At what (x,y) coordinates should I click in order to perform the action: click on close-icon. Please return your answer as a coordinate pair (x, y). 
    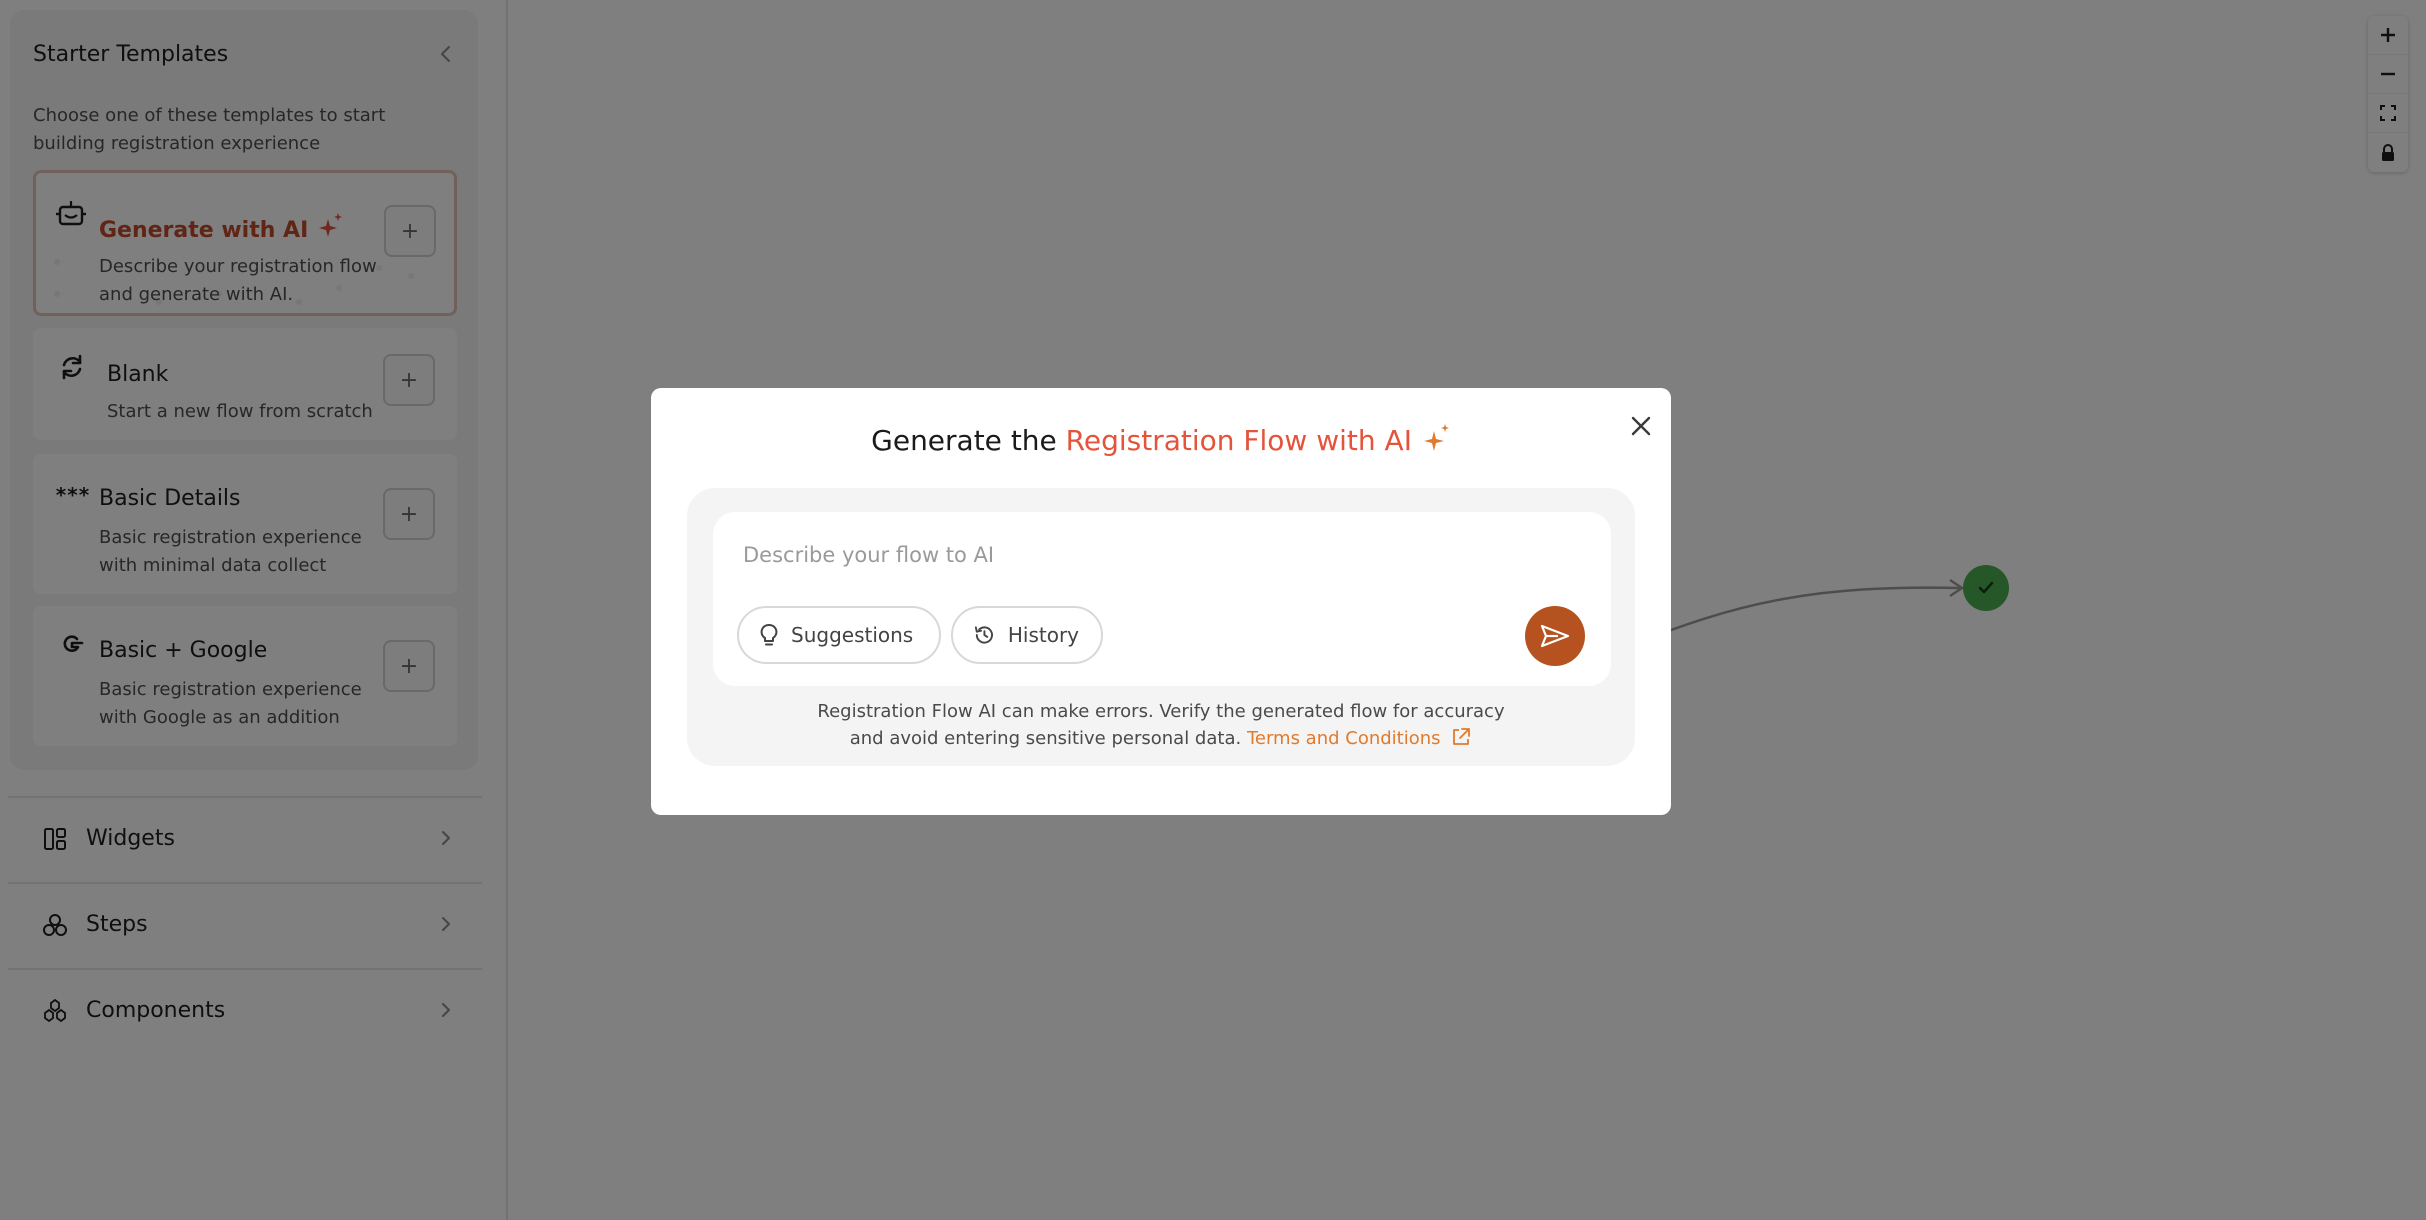
    Looking at the image, I should click on (1641, 426).